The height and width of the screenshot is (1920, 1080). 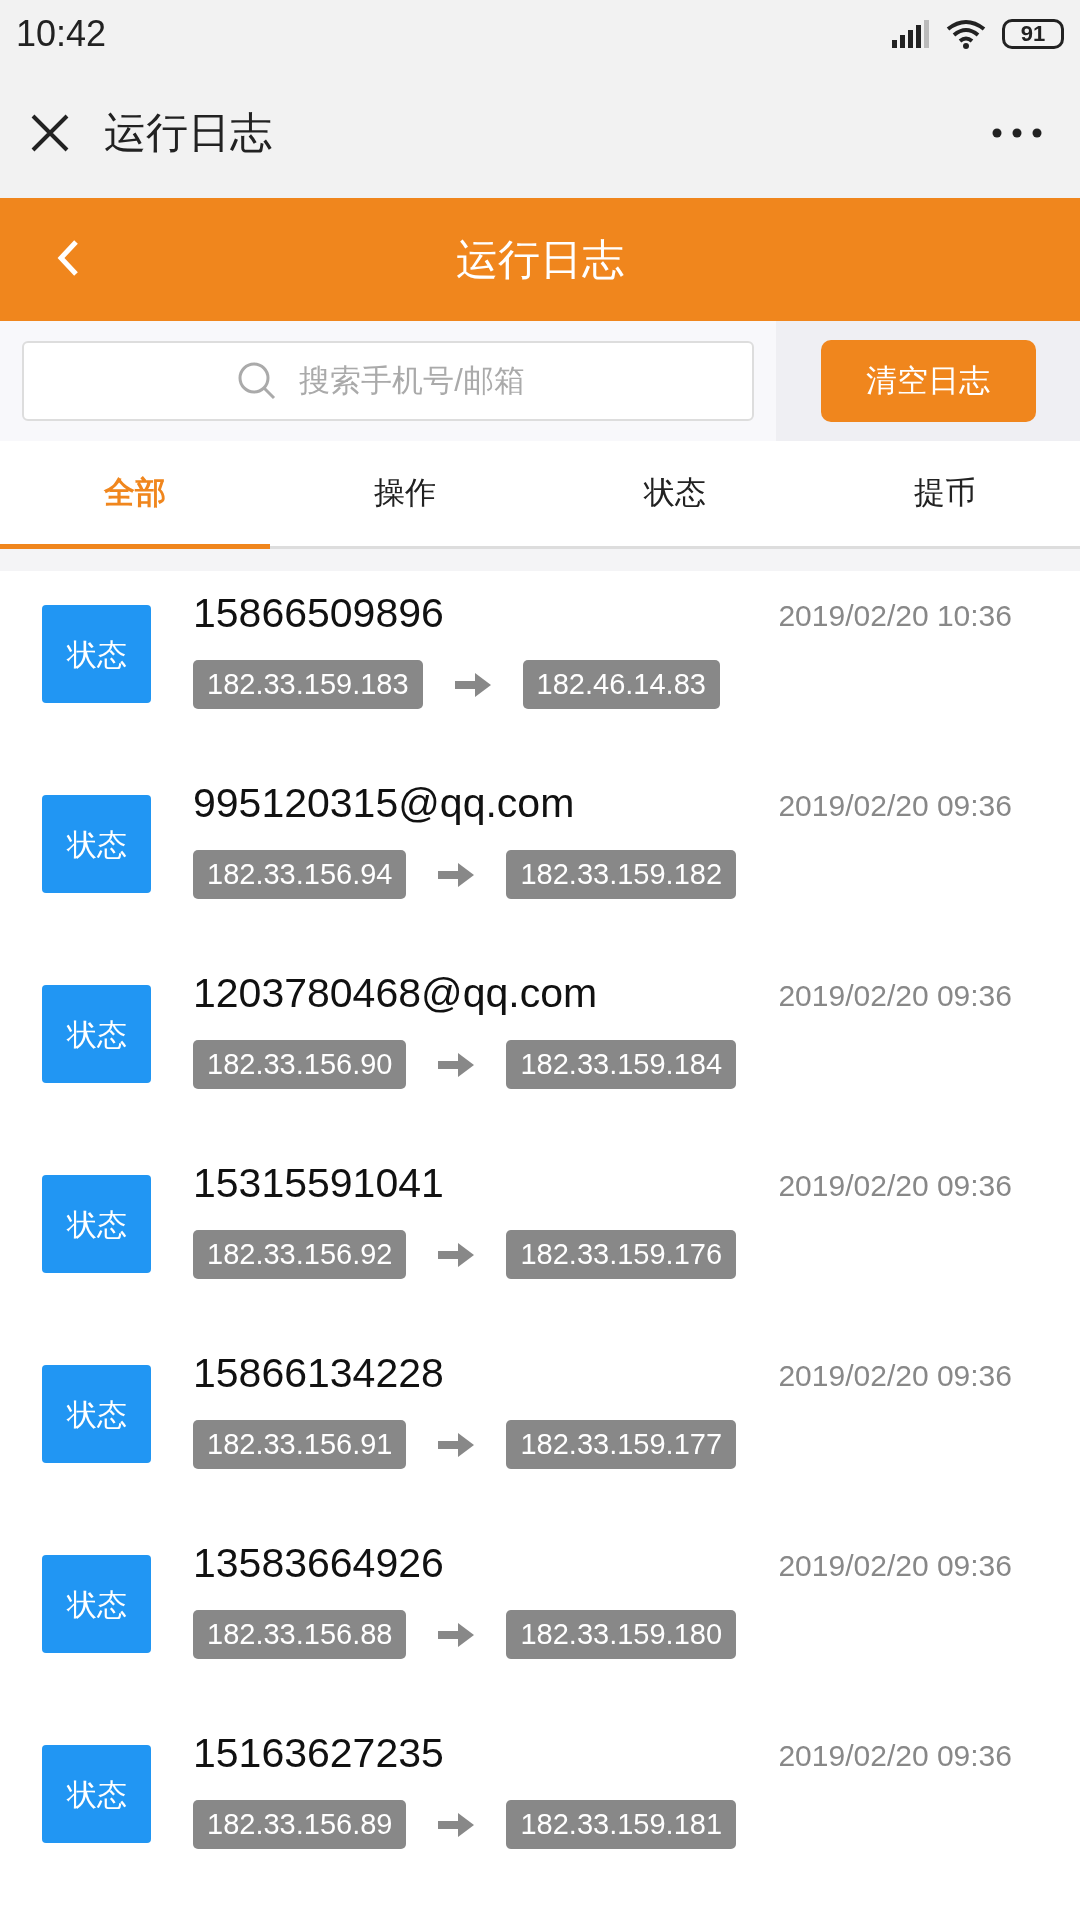 I want to click on back-icon, so click(x=68, y=258).